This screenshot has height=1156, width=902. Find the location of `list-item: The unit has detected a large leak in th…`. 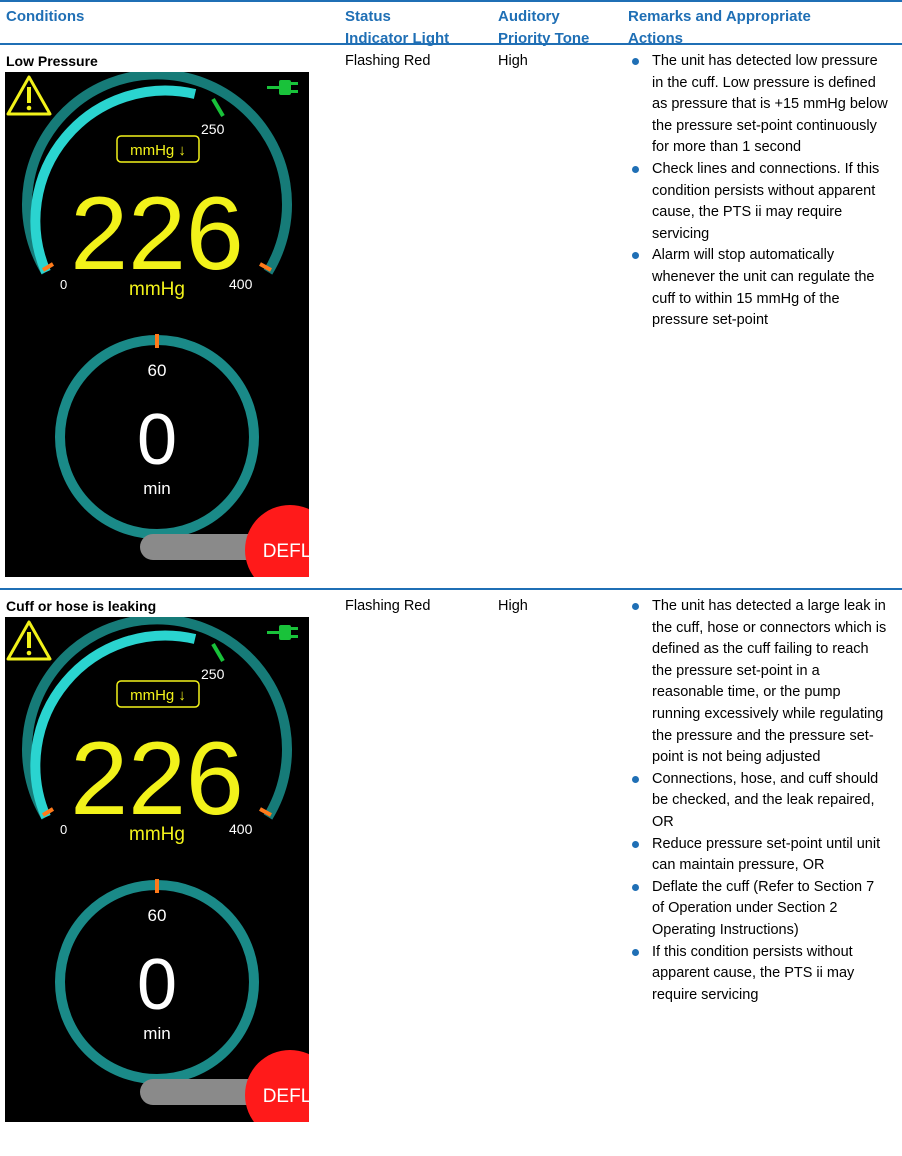

list-item: The unit has detected a large leak in th… is located at coordinates (759, 682).